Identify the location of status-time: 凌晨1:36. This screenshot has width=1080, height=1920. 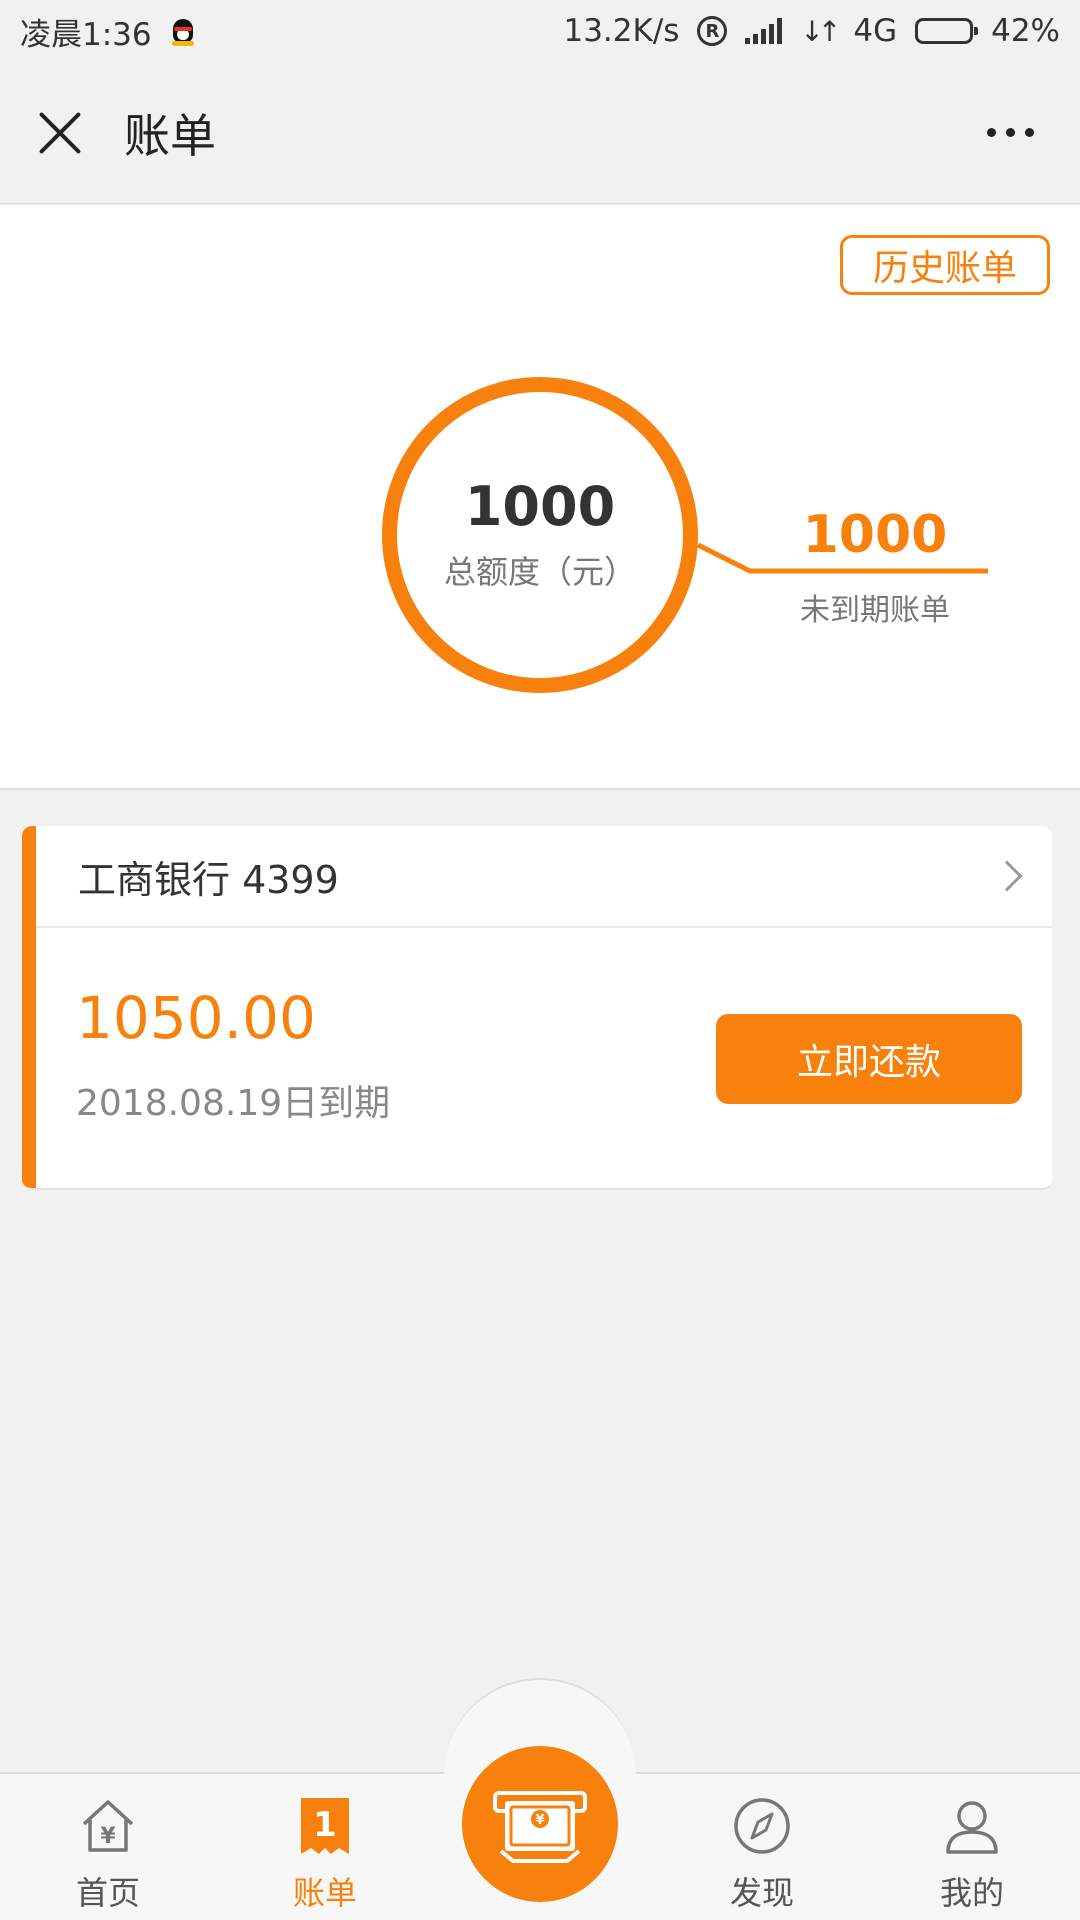
(86, 34).